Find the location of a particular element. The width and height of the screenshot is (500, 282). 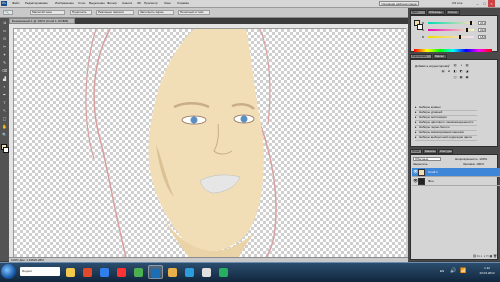

taskbar-photoshop-button is located at coordinates (155, 272).